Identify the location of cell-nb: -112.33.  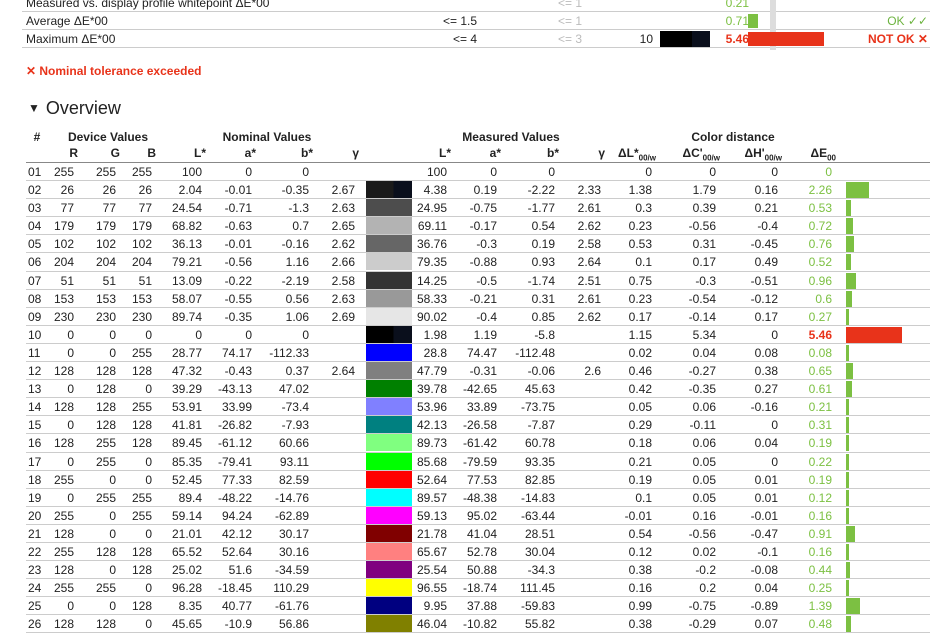
(289, 352).